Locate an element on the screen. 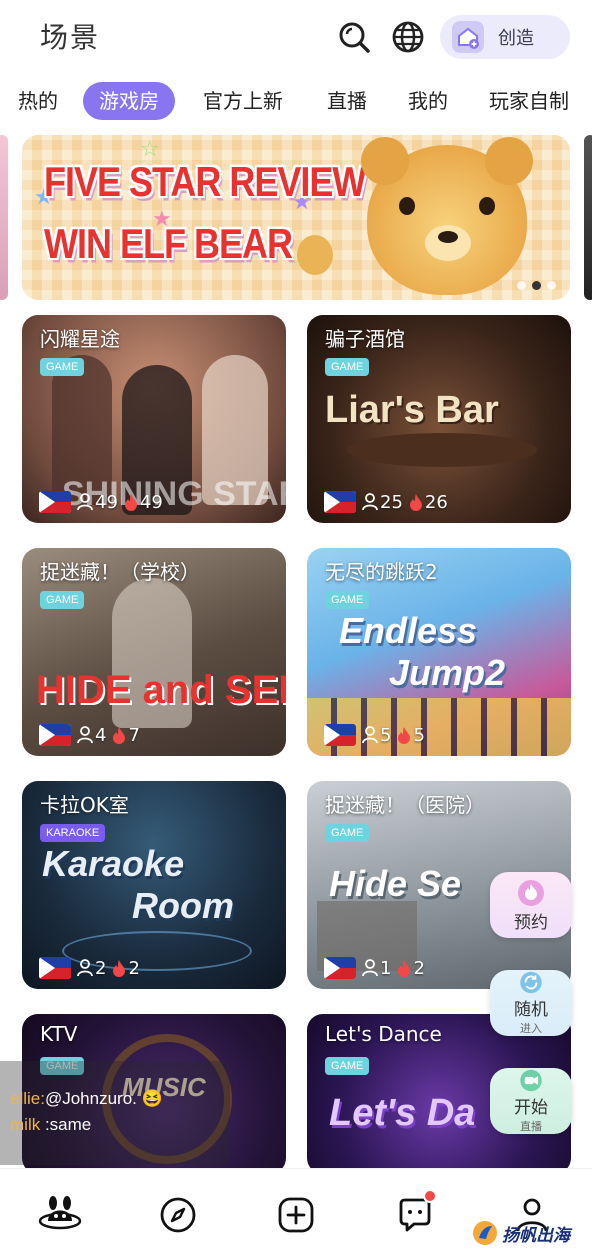  banner-subheadline: WIN ELF BEAR is located at coordinates (168, 243).